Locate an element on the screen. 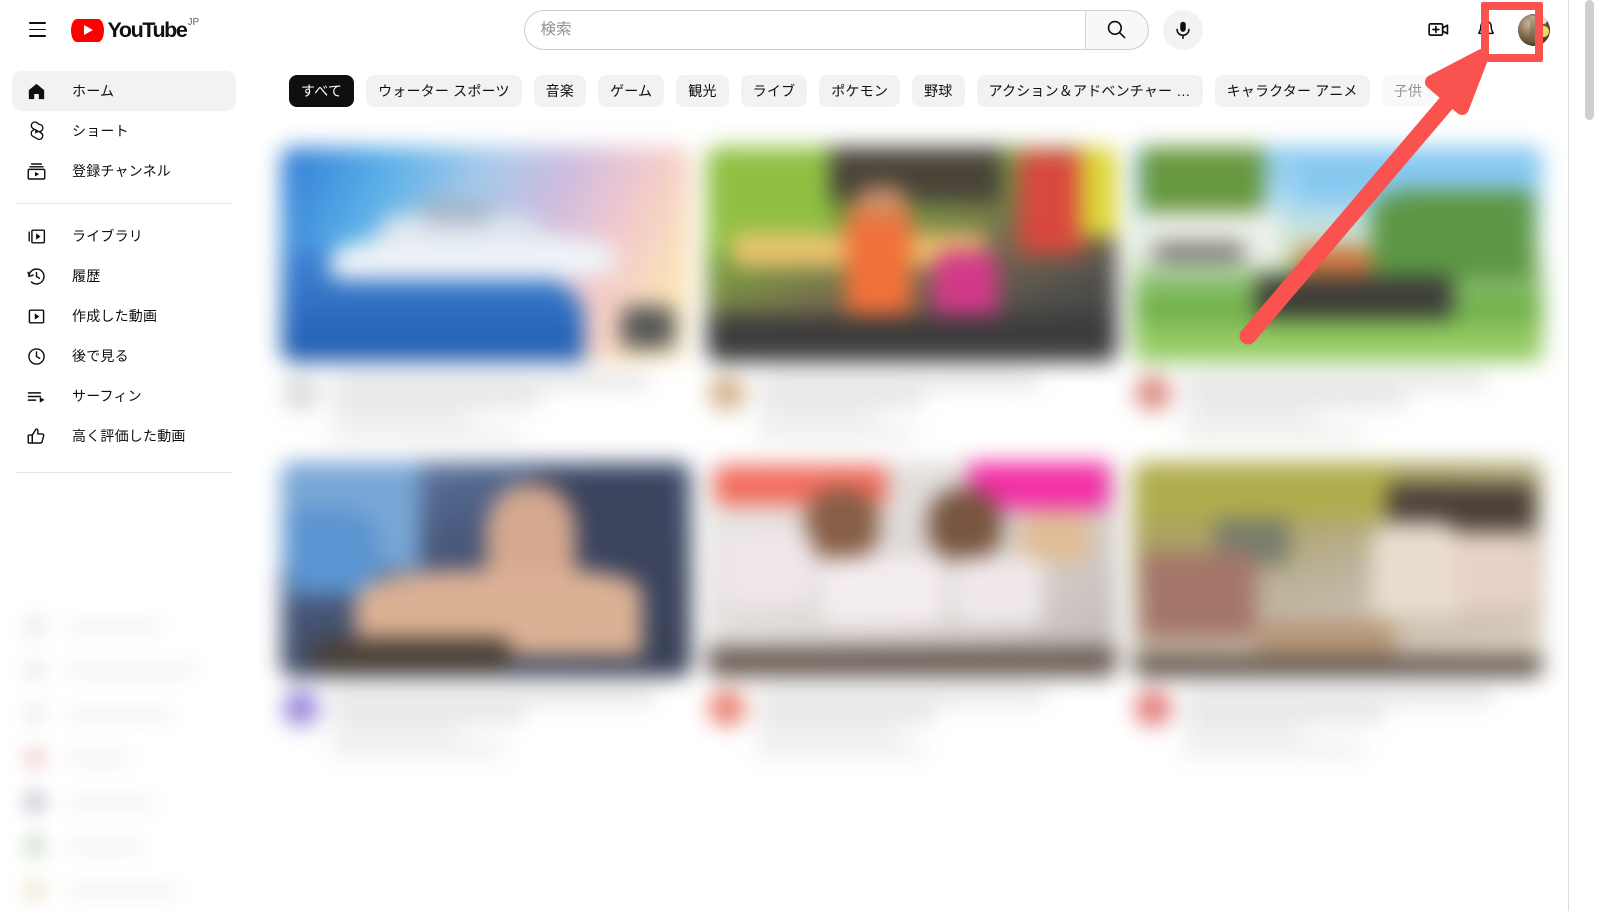 The height and width of the screenshot is (911, 1600). chip-water-sports: ウォーター スポーツ is located at coordinates (444, 91).